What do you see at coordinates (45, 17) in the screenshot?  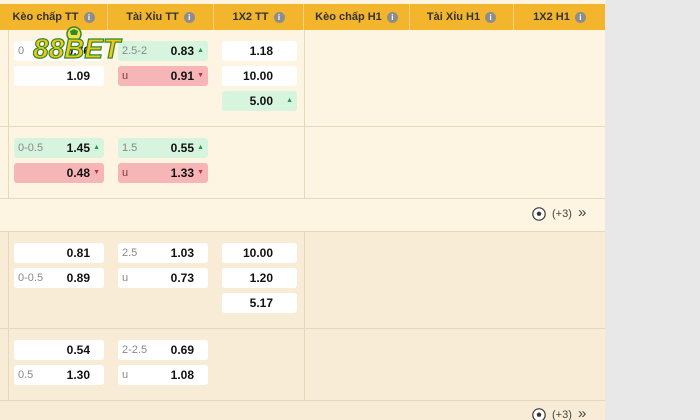 I see `header-label: Kèo chấp TT` at bounding box center [45, 17].